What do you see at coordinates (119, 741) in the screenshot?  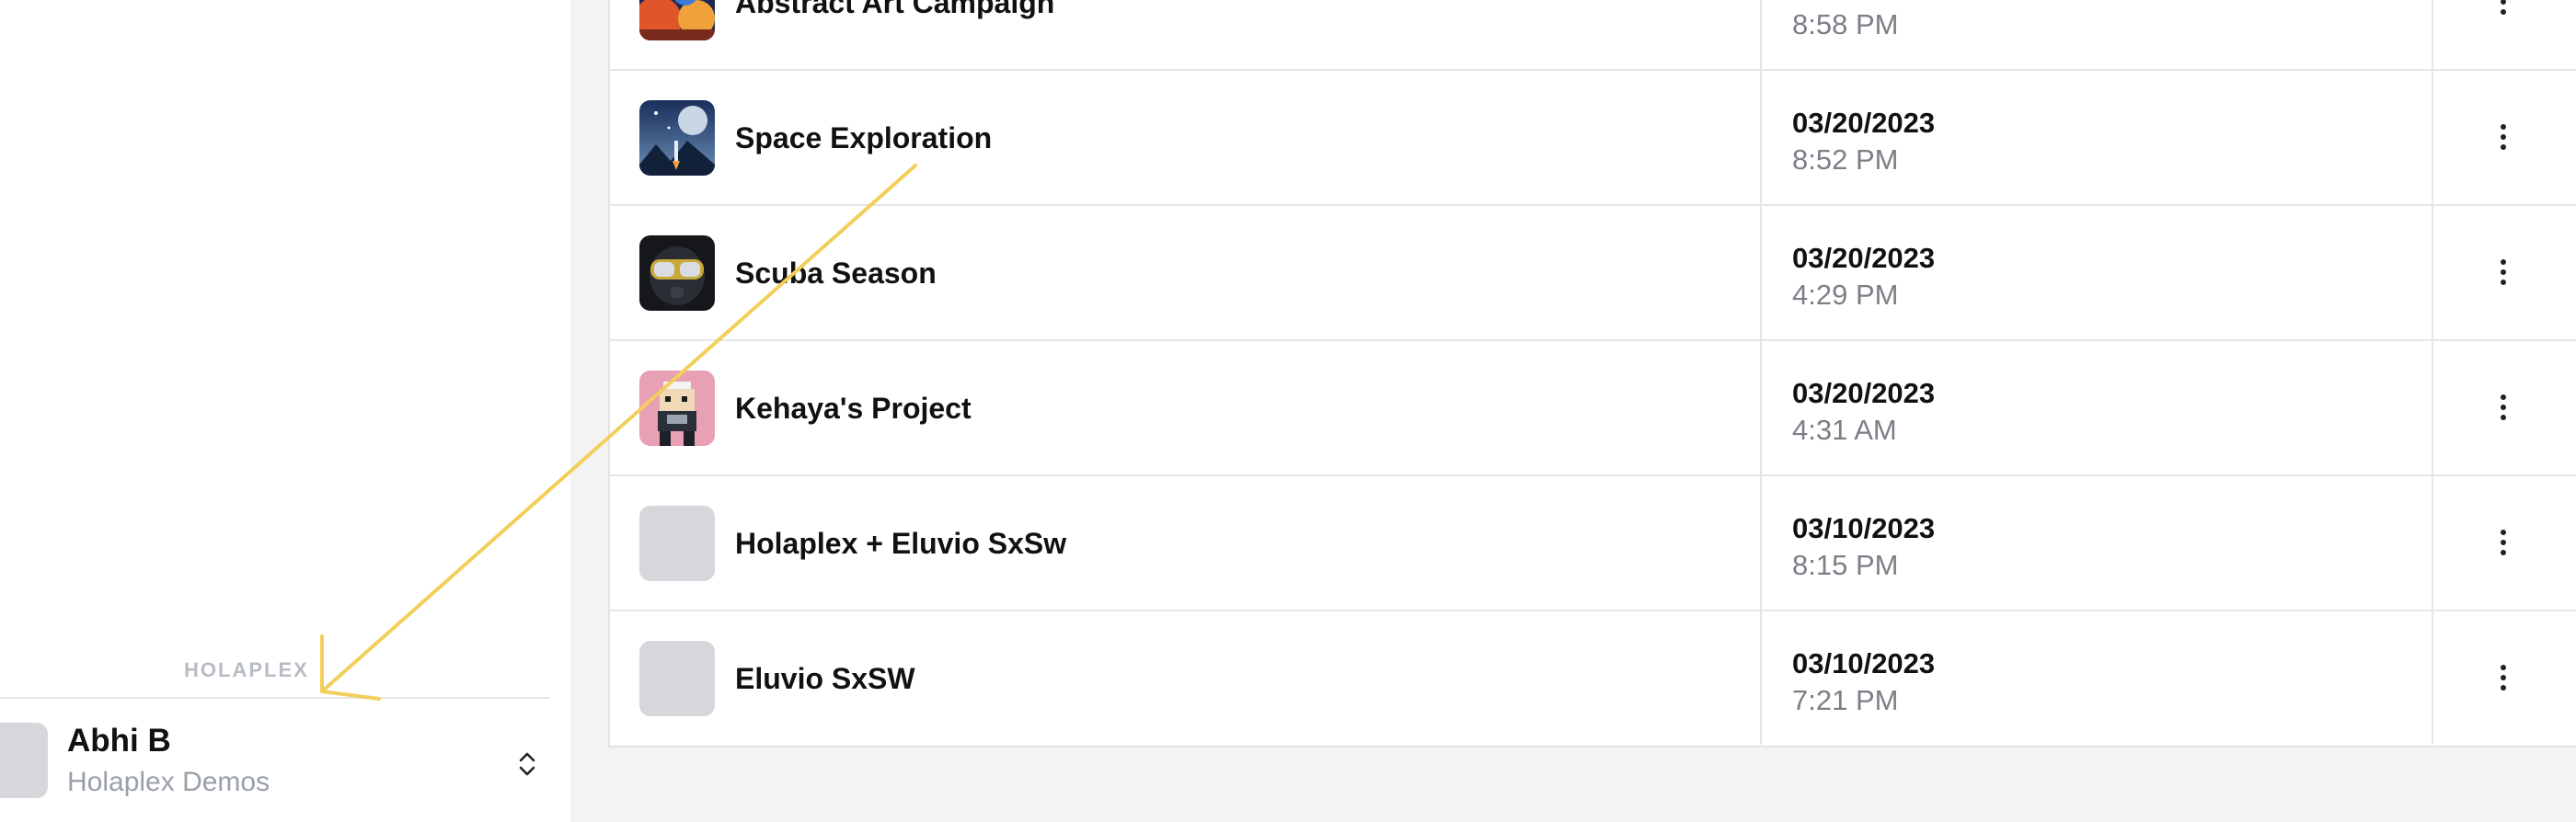 I see `user-name: Abhi B` at bounding box center [119, 741].